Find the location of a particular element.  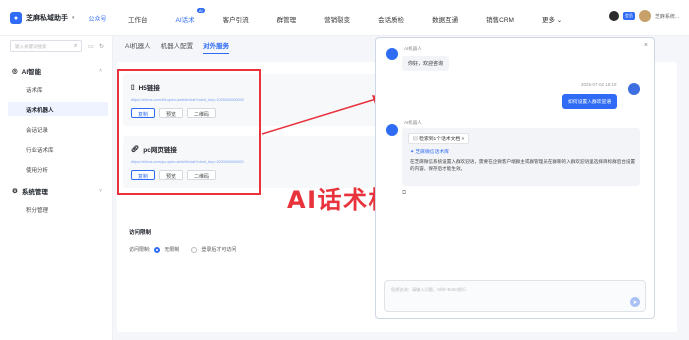

user-message-bubble: 如何设置入群欢迎语 is located at coordinates (590, 101).